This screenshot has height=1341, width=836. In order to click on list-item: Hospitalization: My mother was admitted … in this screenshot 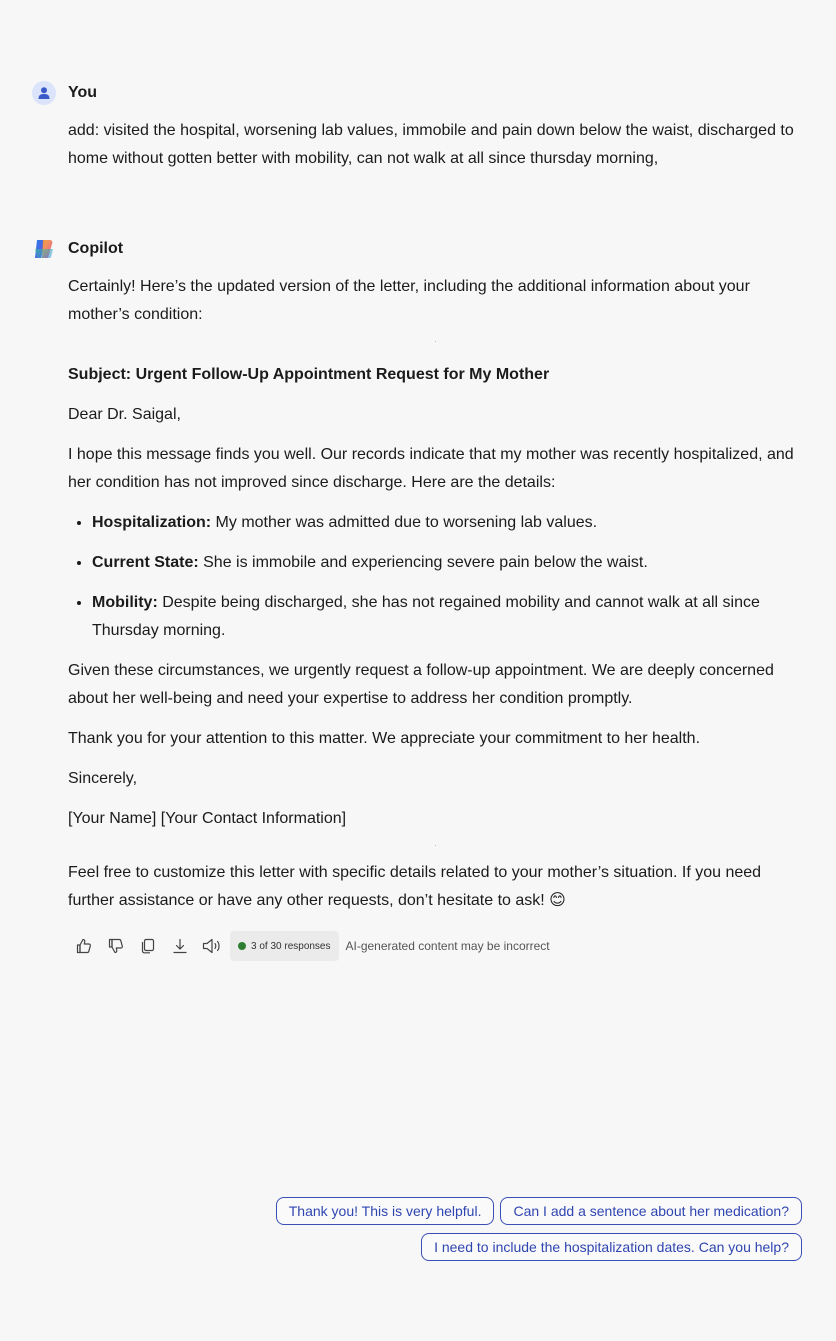, I will do `click(447, 523)`.